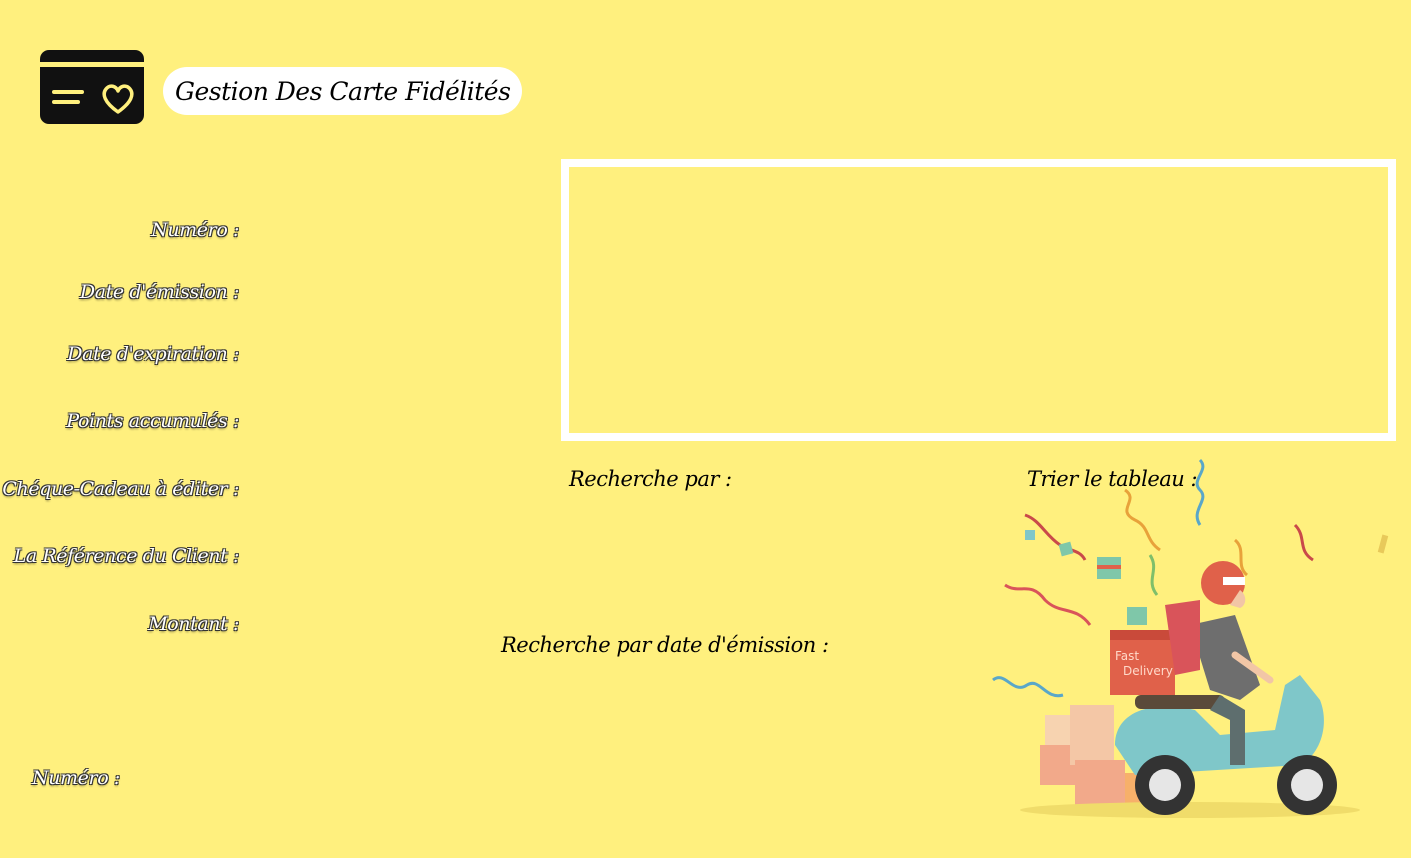 Image resolution: width=1411 pixels, height=858 pixels. I want to click on numero-label: Numéro :, so click(195, 230).